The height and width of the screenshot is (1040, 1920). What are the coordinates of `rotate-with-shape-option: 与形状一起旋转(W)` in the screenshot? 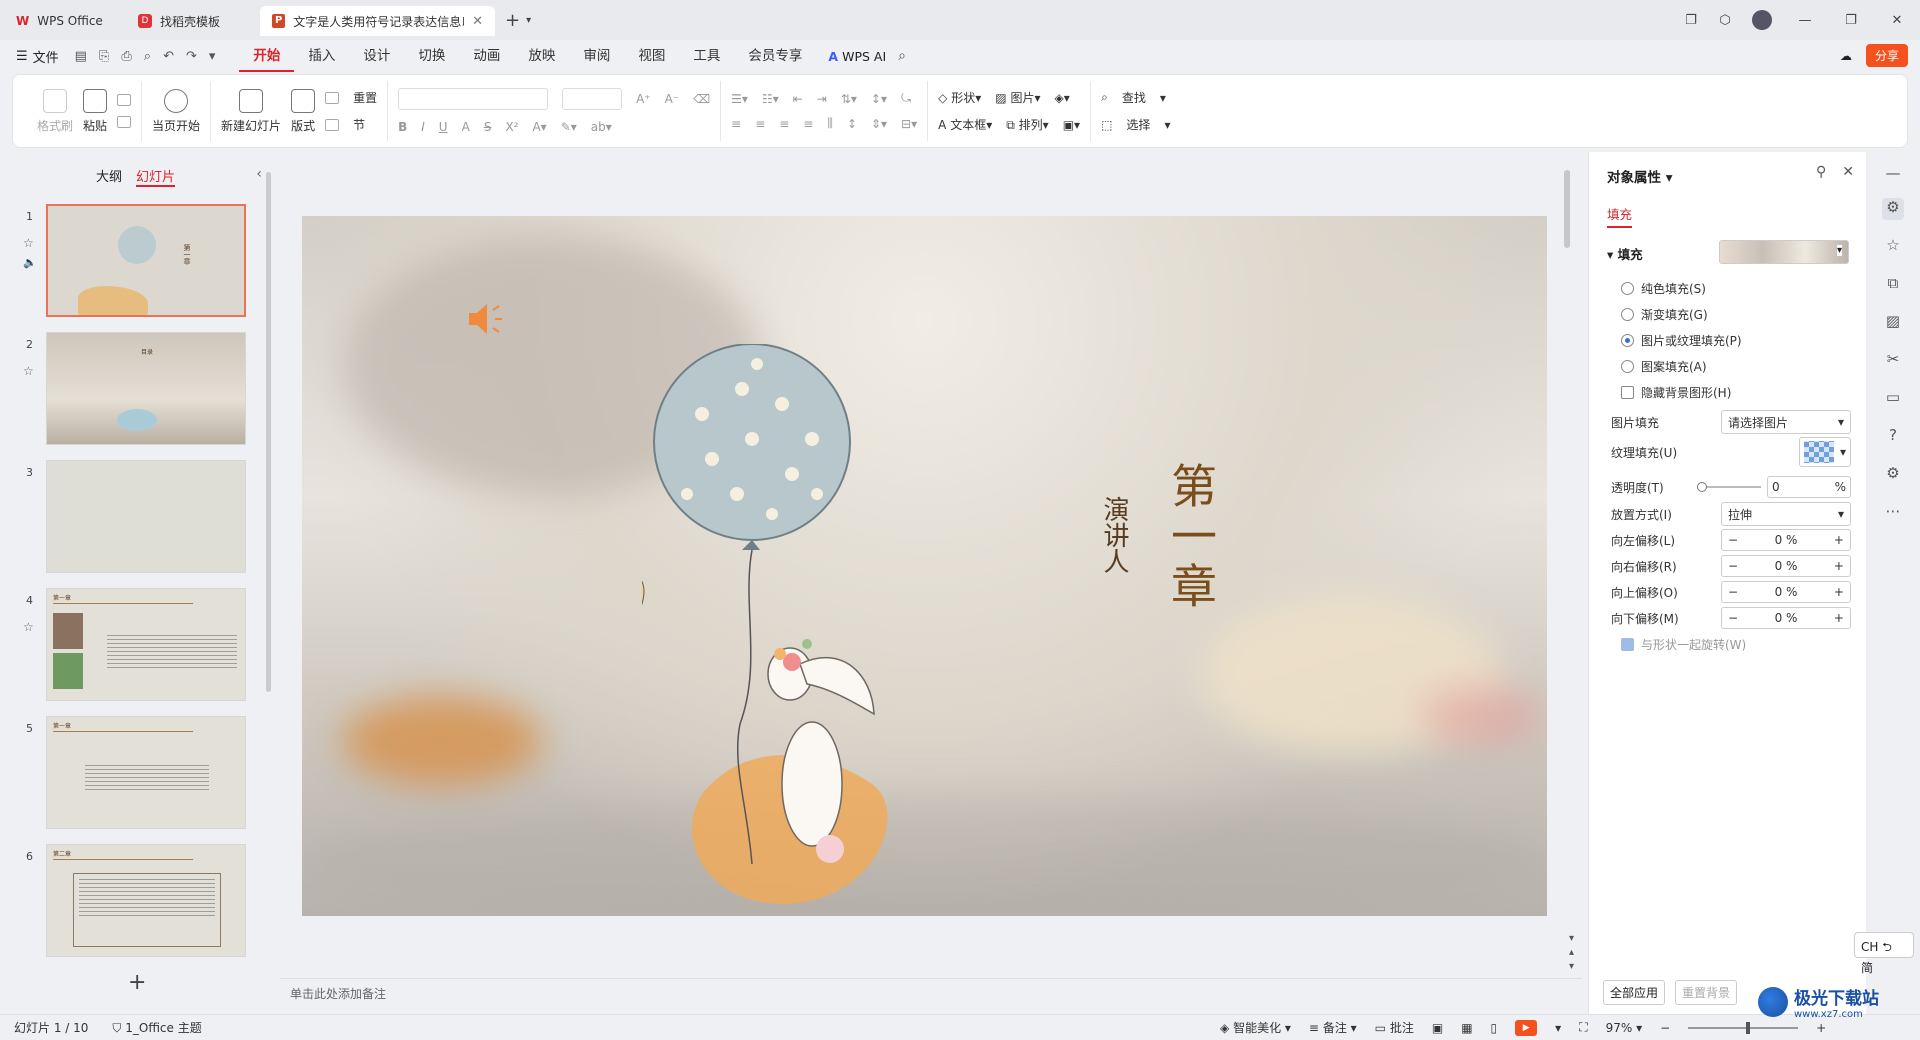 It's located at (1683, 644).